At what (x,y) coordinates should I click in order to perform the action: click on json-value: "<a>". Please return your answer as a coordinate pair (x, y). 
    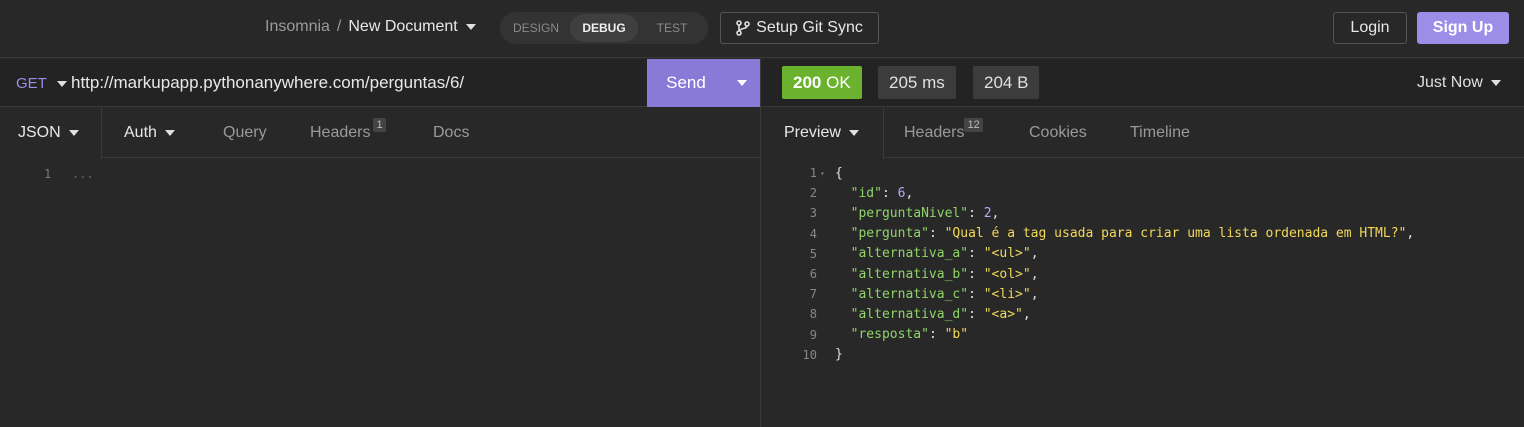
    Looking at the image, I should click on (1003, 314).